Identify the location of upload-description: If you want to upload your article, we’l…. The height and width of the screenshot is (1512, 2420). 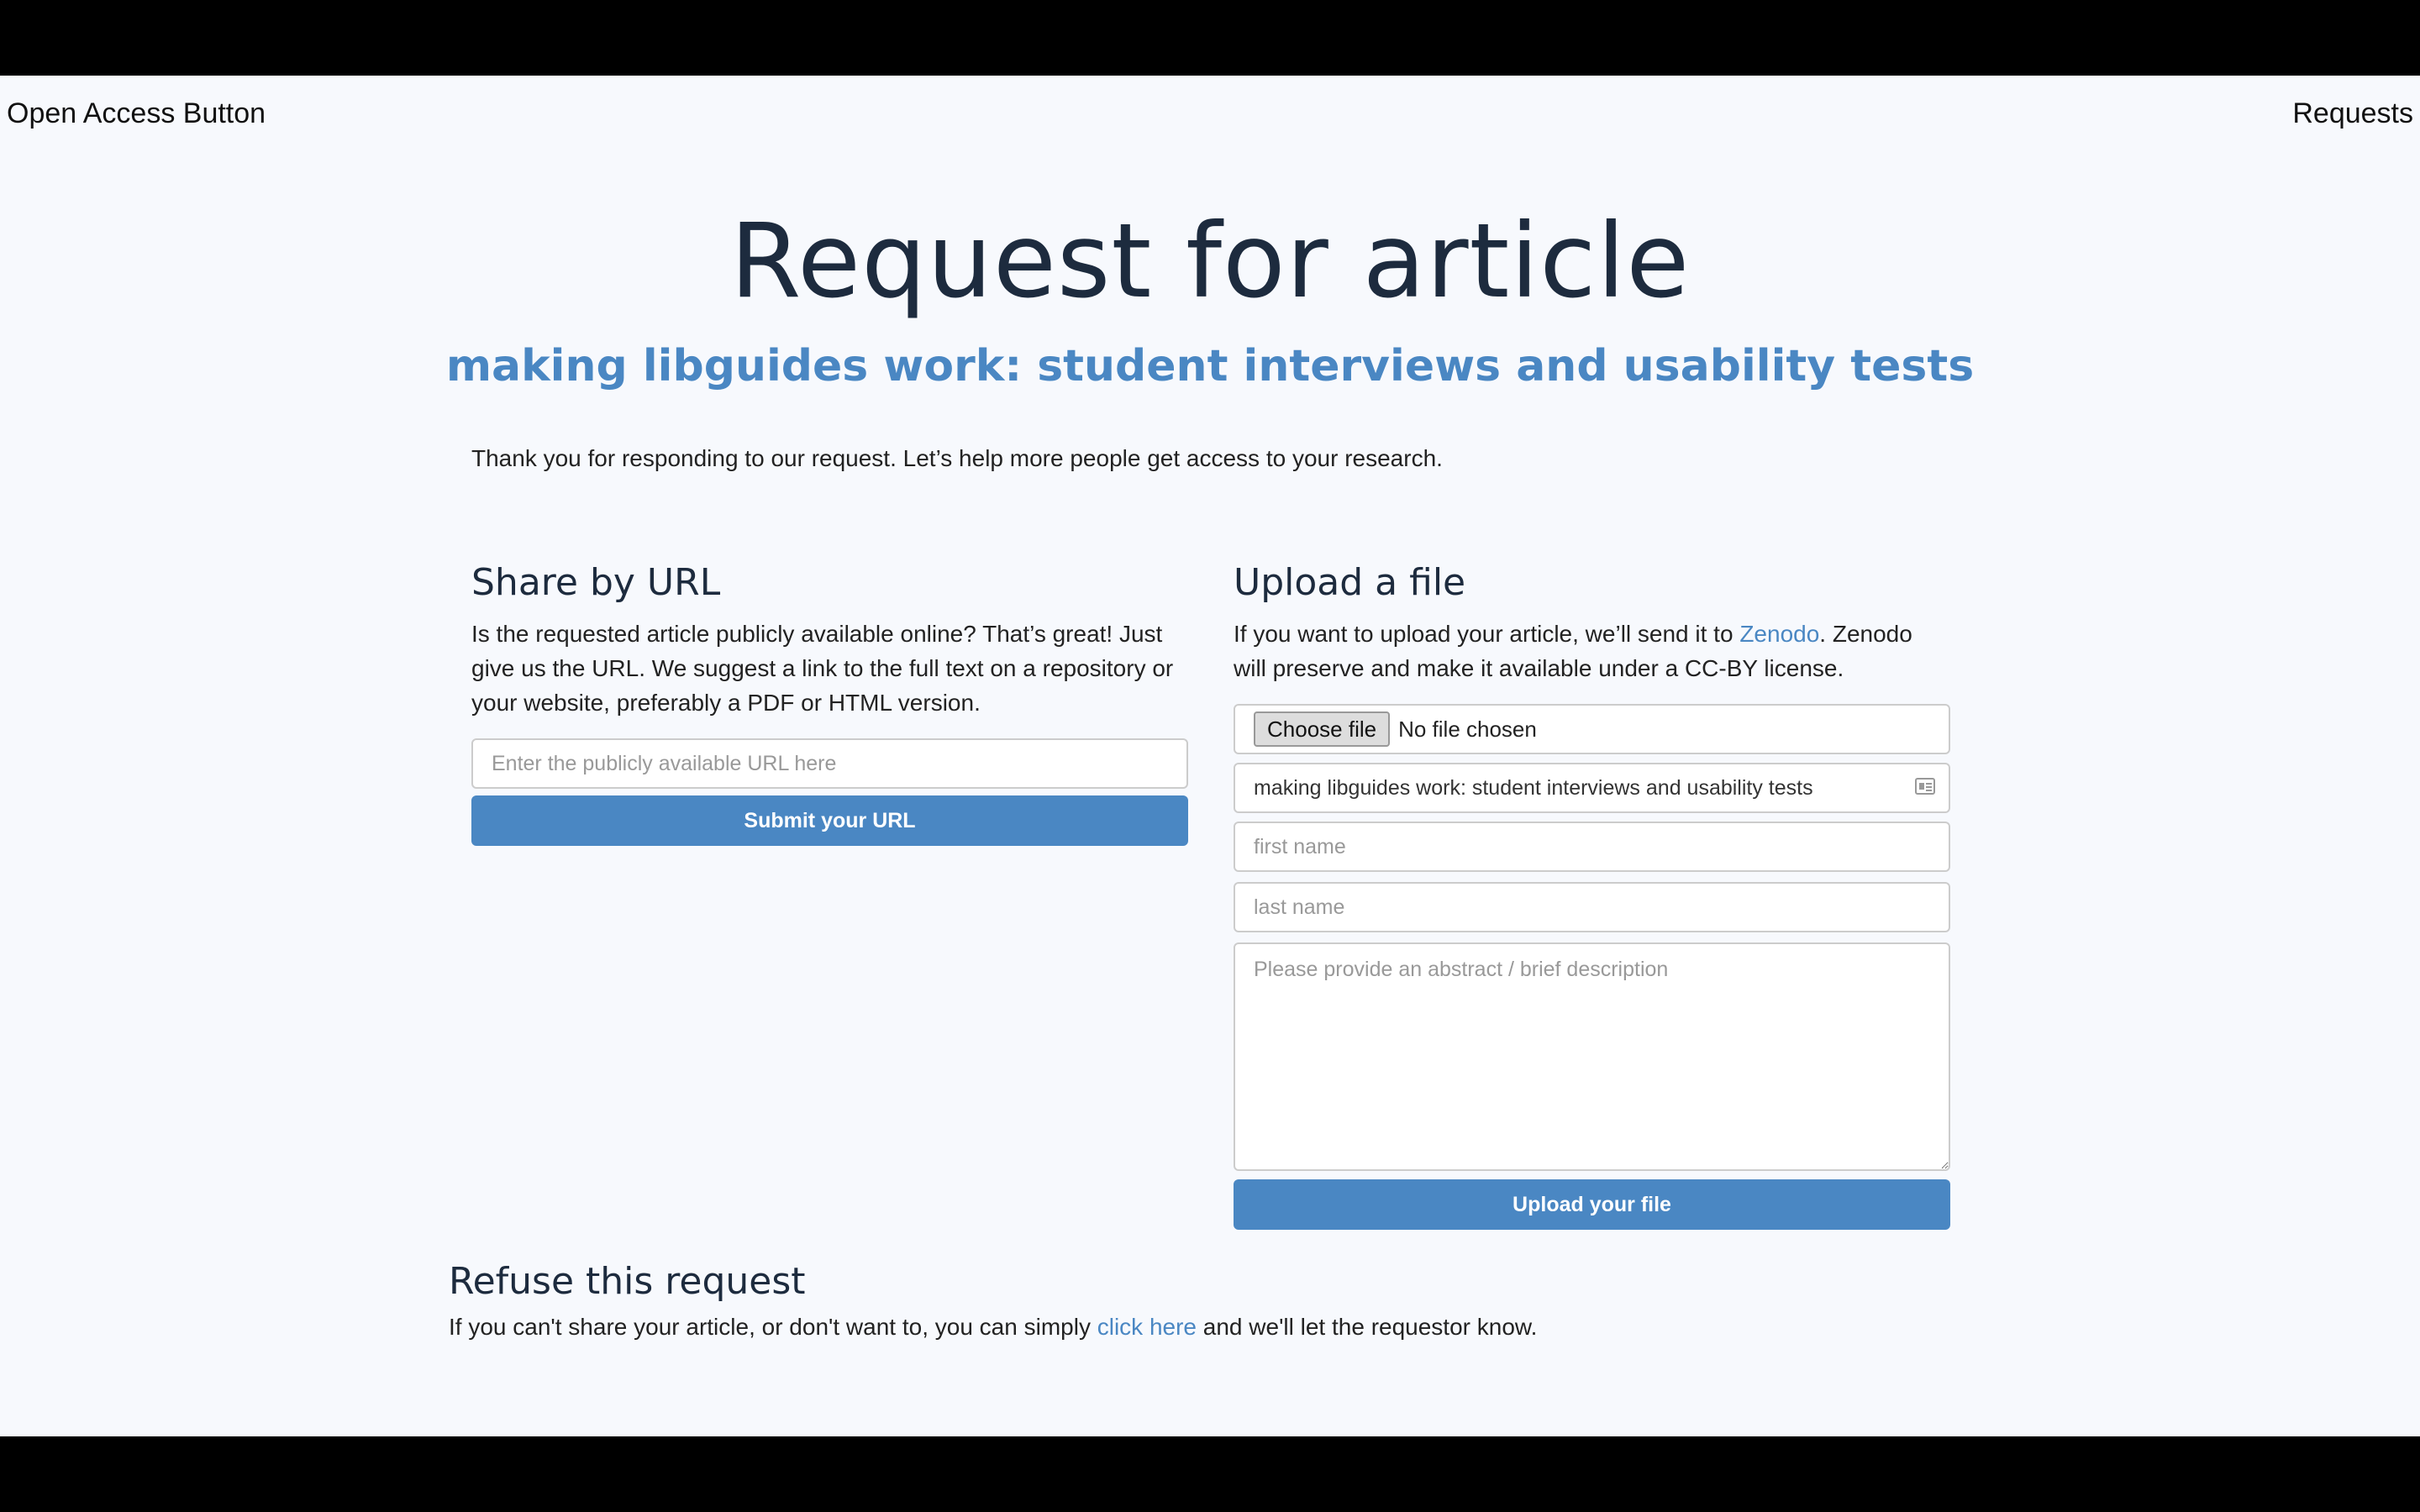
(1592, 651).